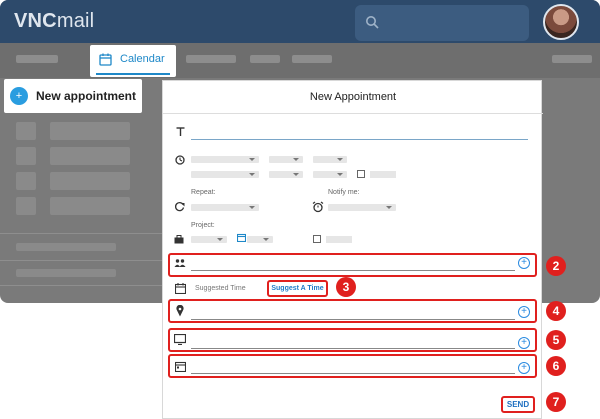  Describe the element at coordinates (317, 239) in the screenshot. I see `private-checkbox` at that location.